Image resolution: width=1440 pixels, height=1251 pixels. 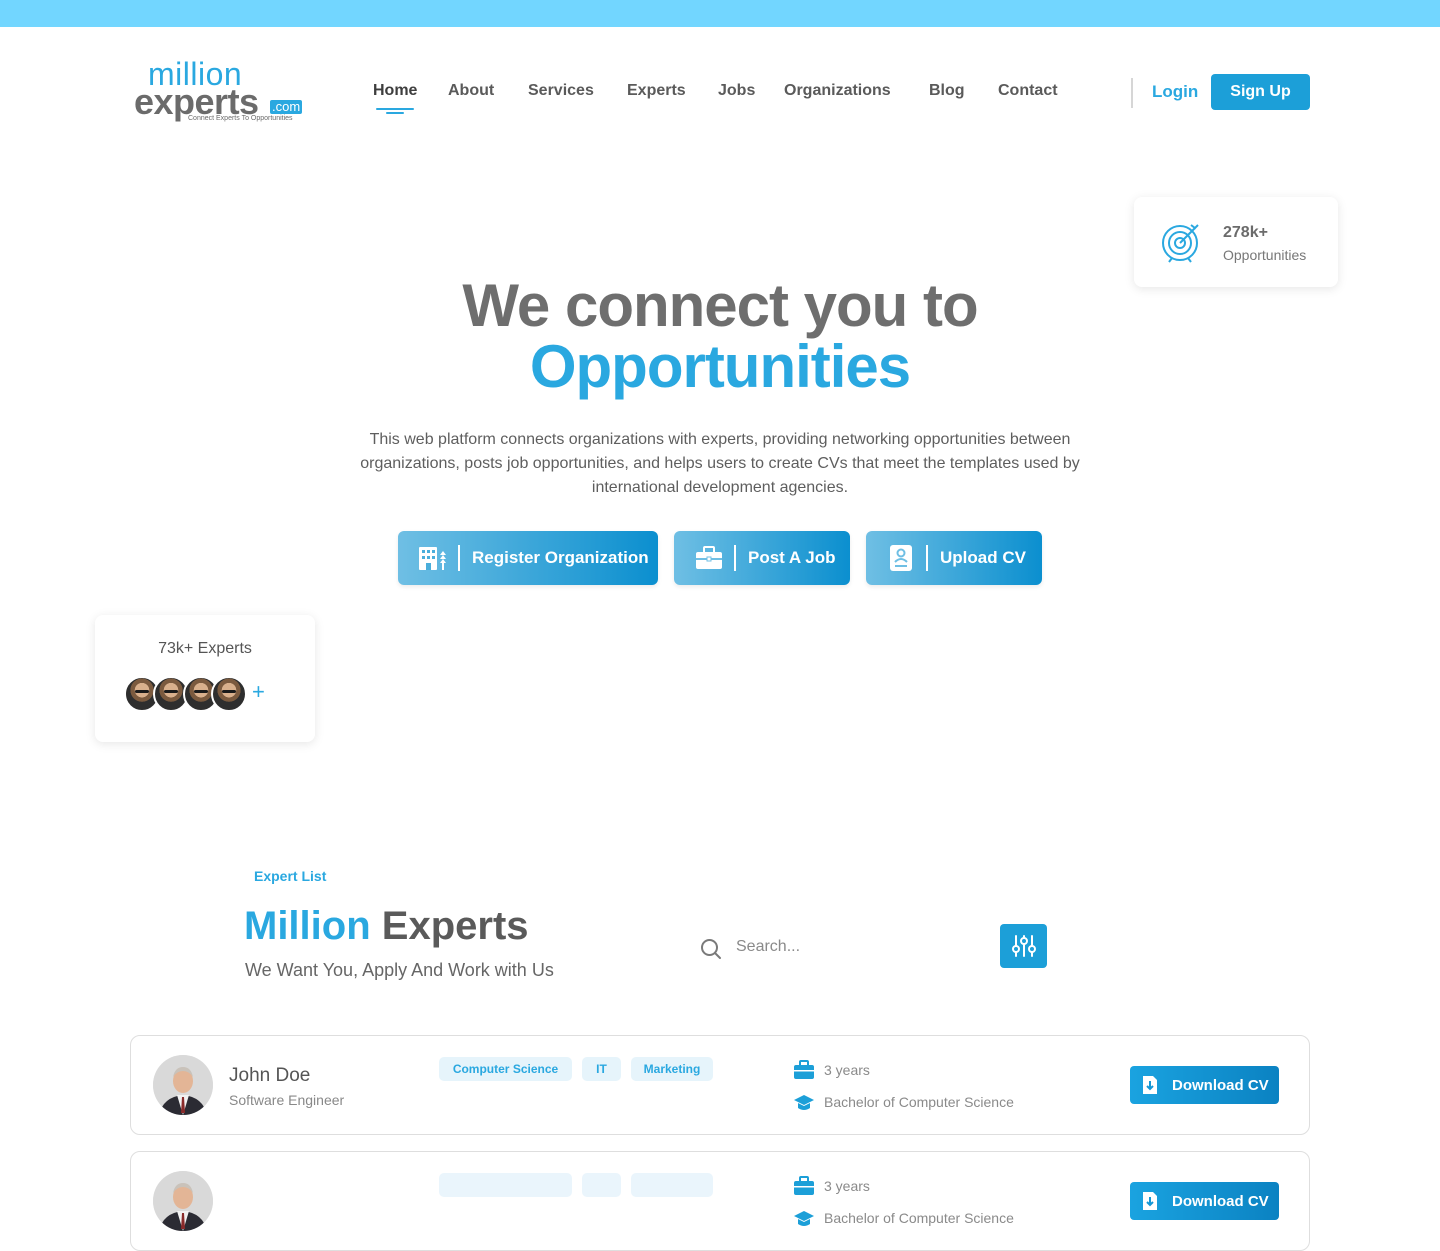 What do you see at coordinates (560, 557) in the screenshot?
I see `register-organization-label: Register Organization` at bounding box center [560, 557].